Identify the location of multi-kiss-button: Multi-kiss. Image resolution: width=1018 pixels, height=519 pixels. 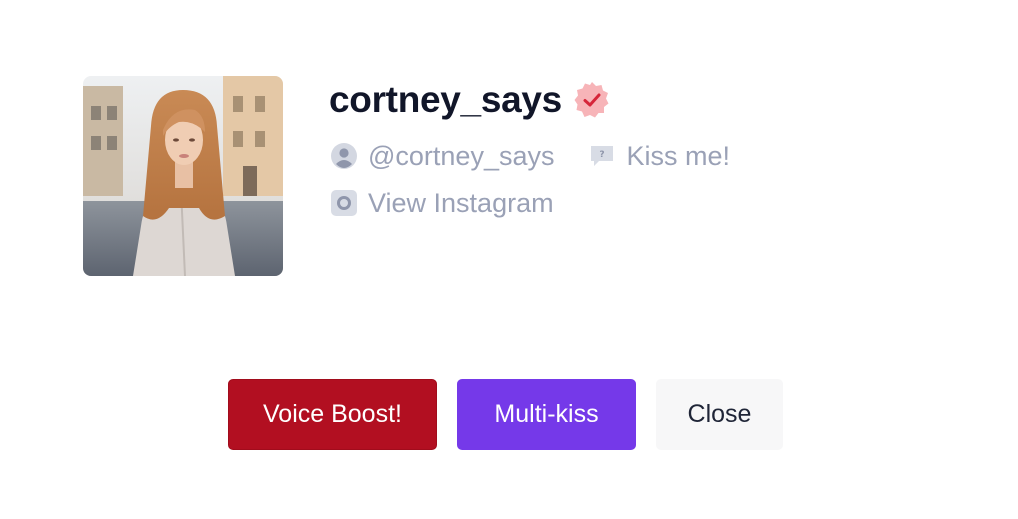
(546, 414).